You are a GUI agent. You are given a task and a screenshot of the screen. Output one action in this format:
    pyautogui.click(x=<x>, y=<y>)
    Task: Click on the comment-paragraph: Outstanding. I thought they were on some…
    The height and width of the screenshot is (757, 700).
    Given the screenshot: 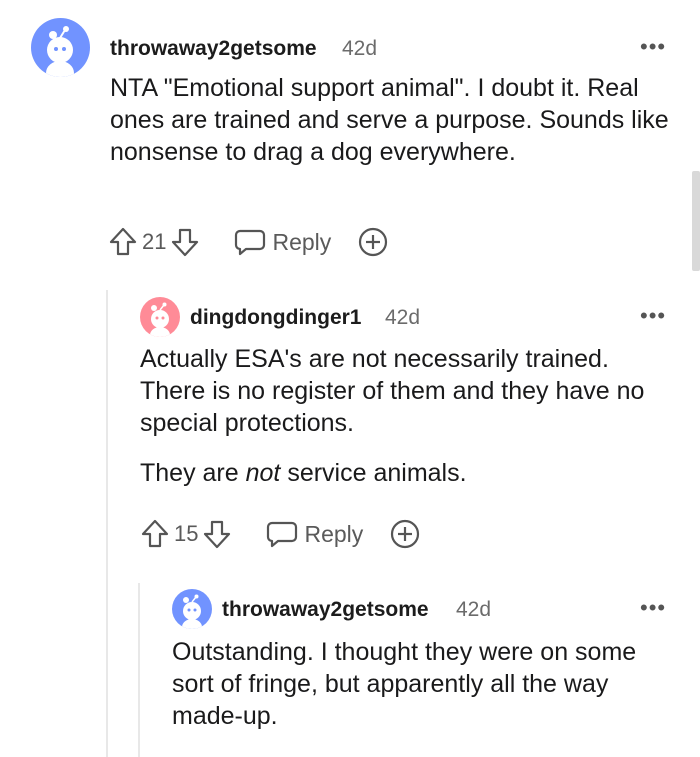 What is the action you would take?
    pyautogui.click(x=404, y=684)
    